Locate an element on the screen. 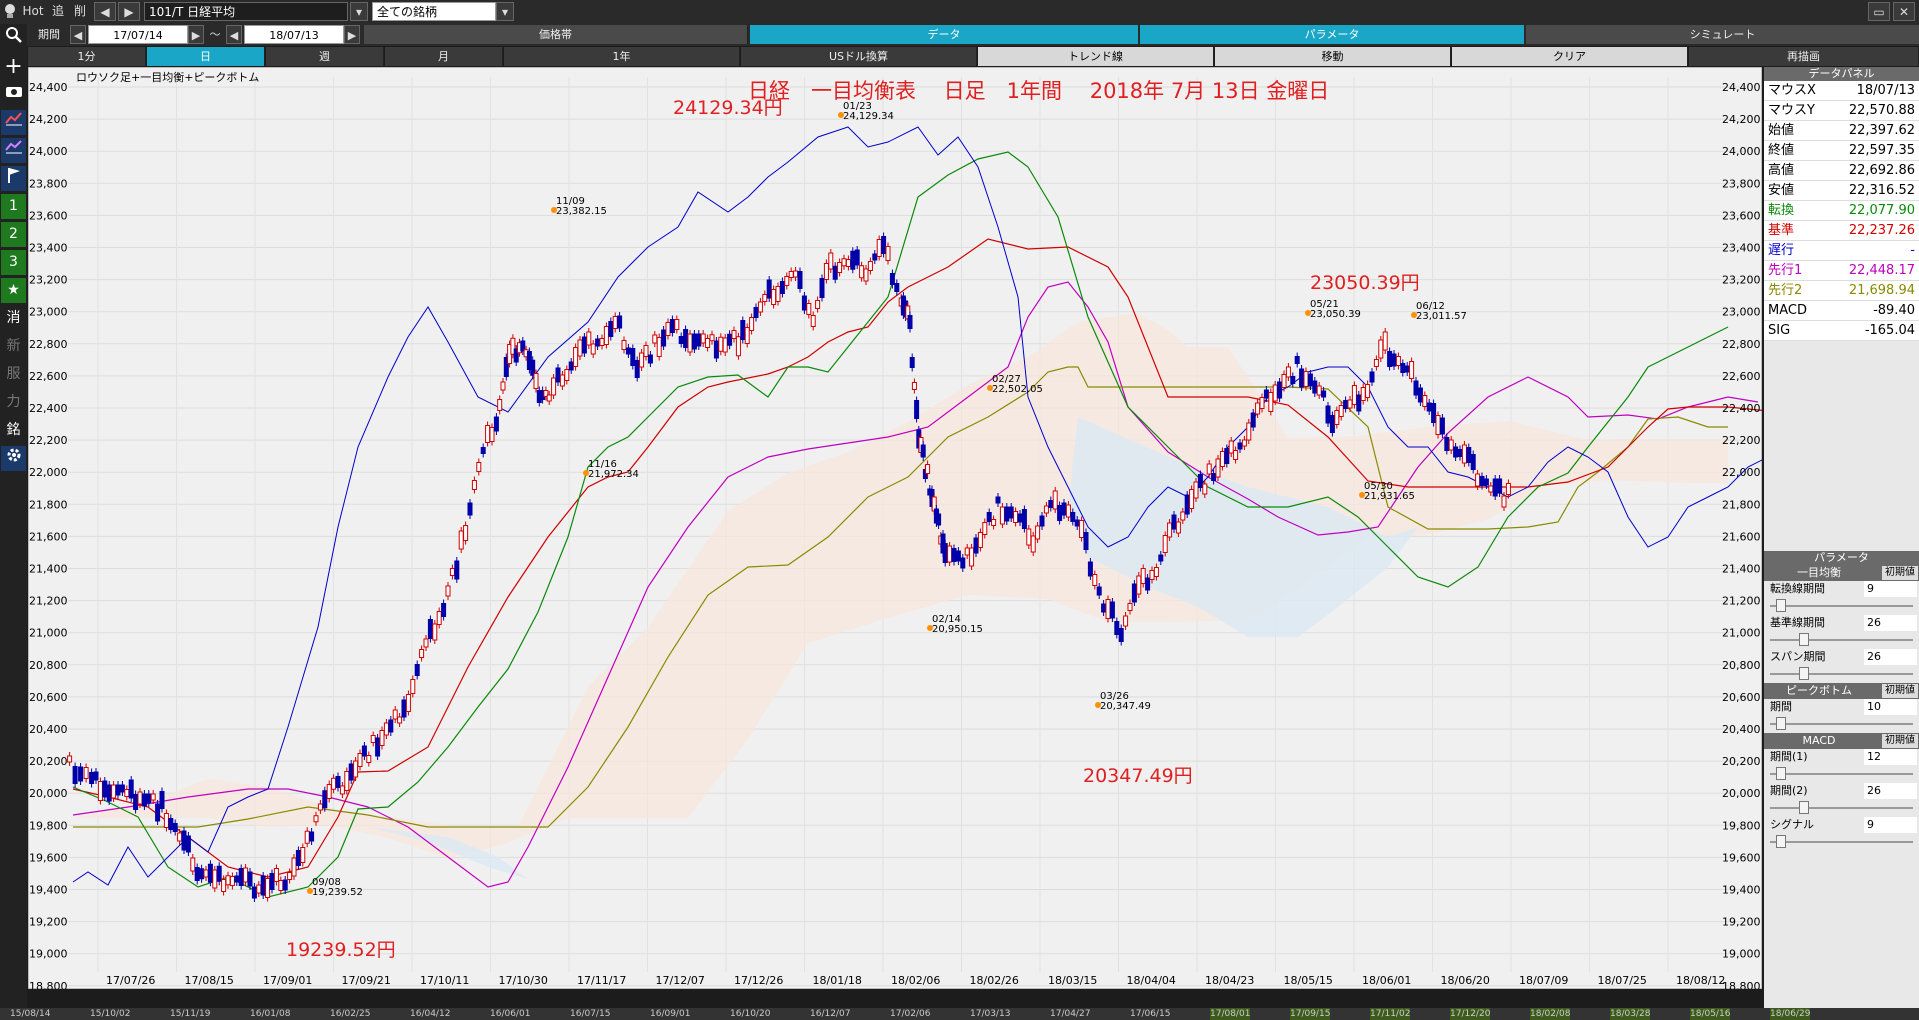 The image size is (1919, 1020). tab-price-band: 価格帯 is located at coordinates (556, 34).